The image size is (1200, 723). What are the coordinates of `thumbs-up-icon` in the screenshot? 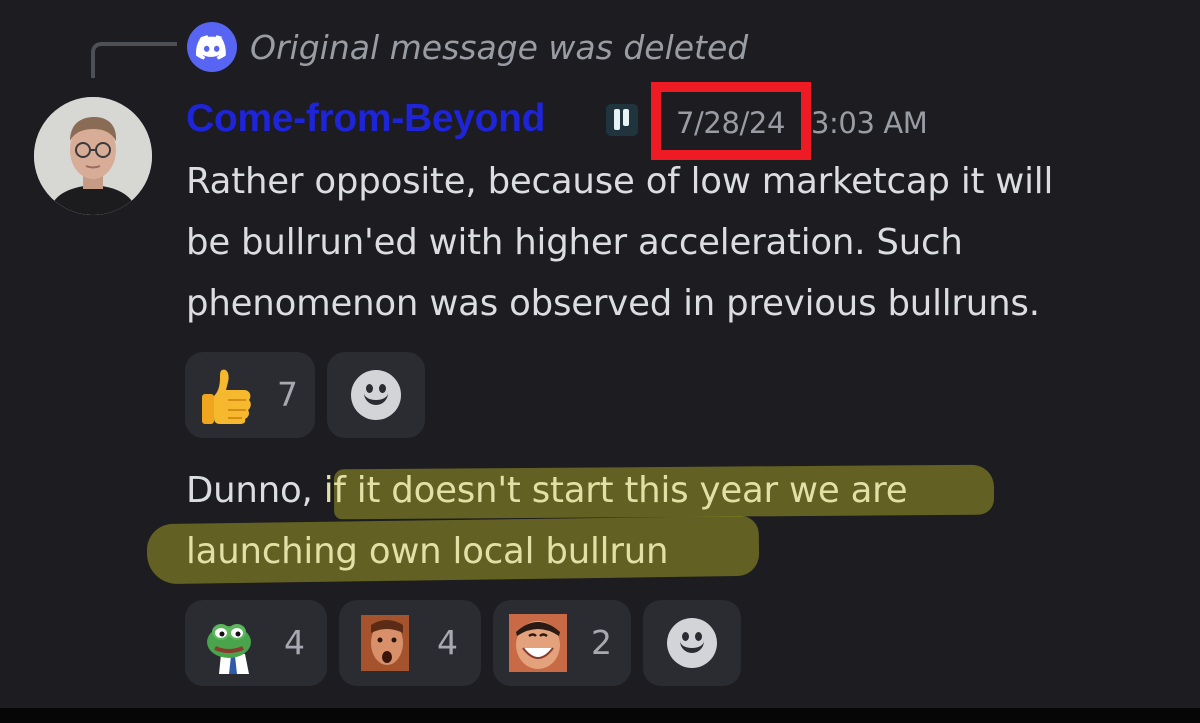 It's located at (226, 396).